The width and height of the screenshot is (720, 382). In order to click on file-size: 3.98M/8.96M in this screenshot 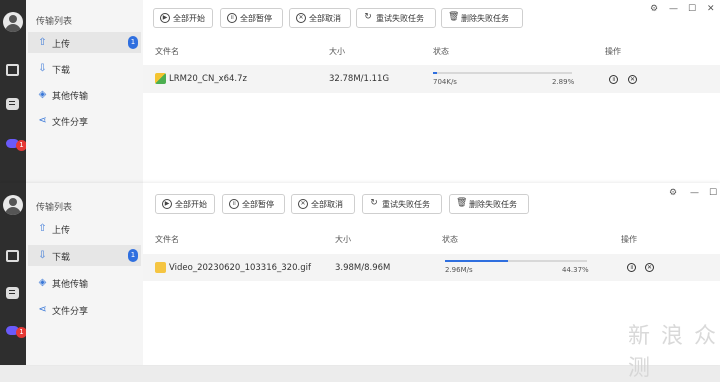, I will do `click(363, 268)`.